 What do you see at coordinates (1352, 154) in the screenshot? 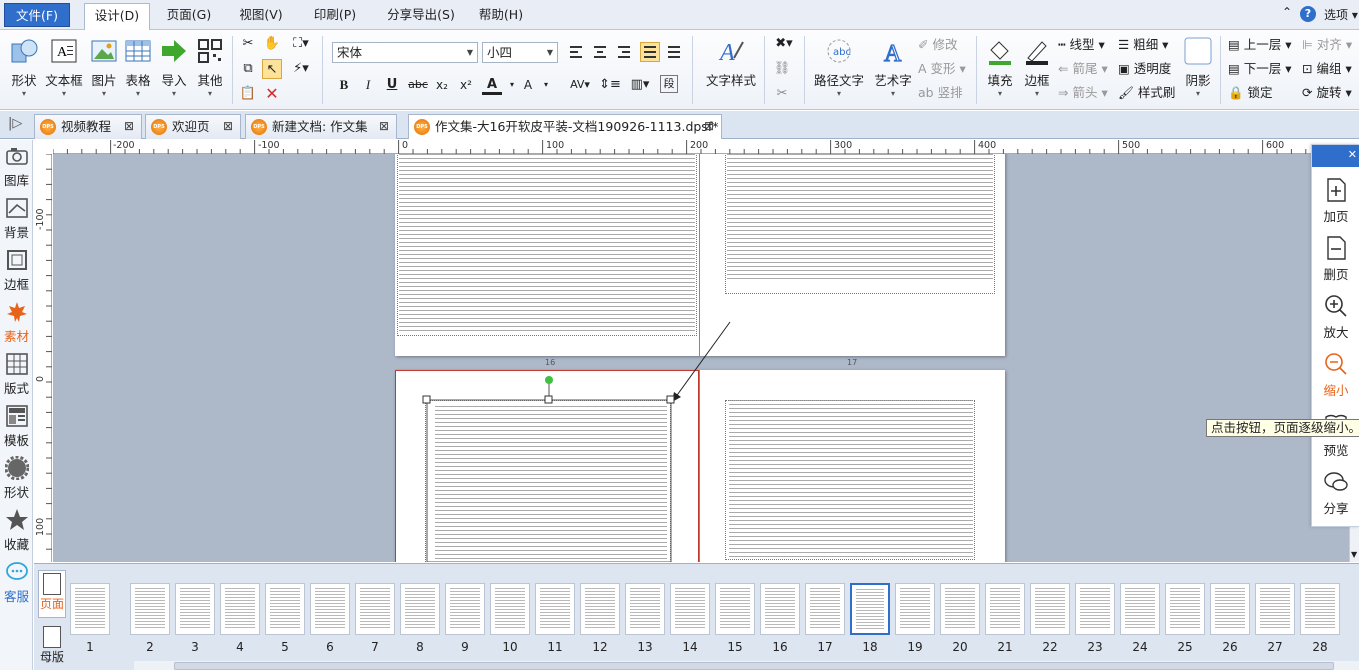
I see `close-icon: ✕` at bounding box center [1352, 154].